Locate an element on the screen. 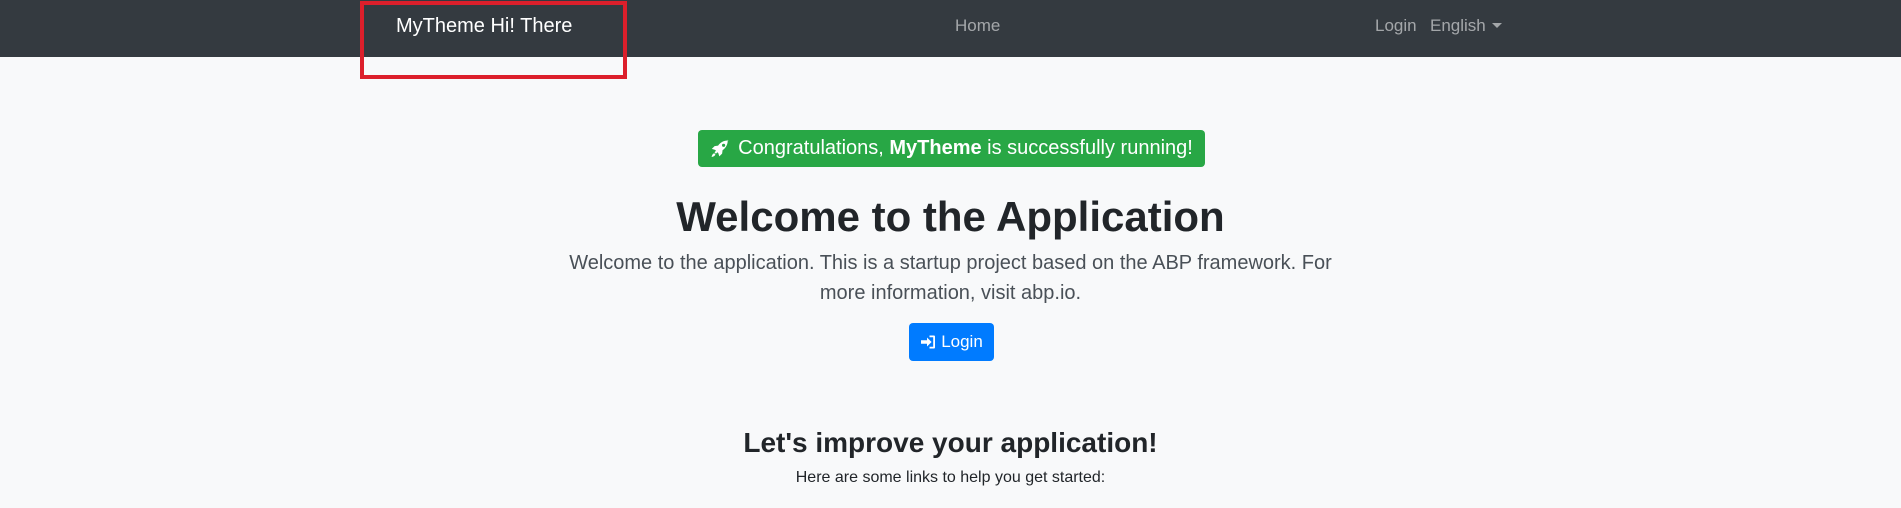 The image size is (1901, 508). top-navbar: MyTheme Hi! There Home Login English is located at coordinates (950, 28).